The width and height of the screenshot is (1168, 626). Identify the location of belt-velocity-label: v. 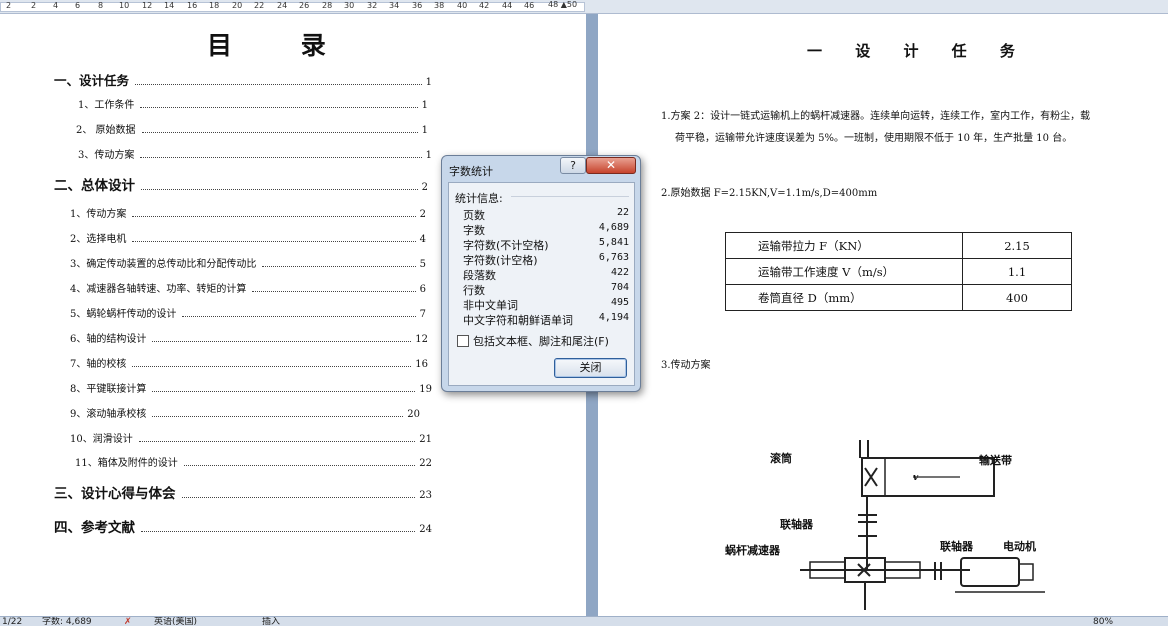
(916, 478).